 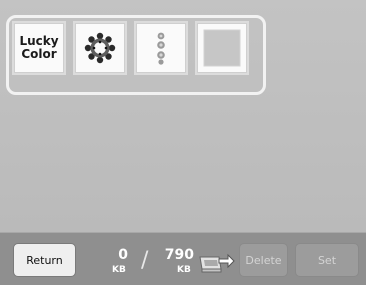 What do you see at coordinates (179, 255) in the screenshot?
I see `memory-total-value: 790` at bounding box center [179, 255].